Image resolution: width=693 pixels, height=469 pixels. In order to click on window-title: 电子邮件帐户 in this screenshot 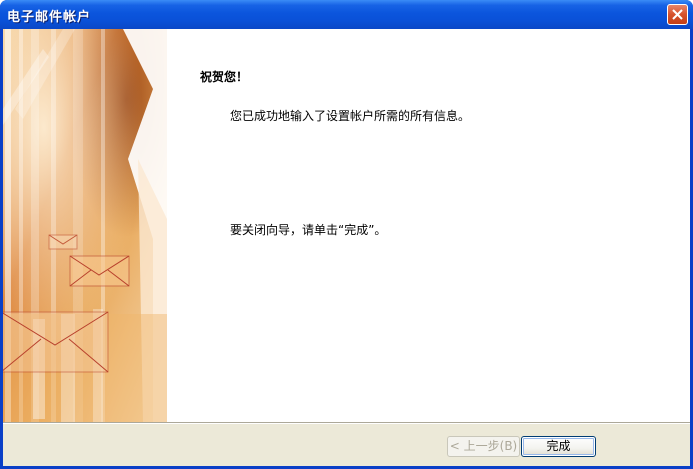, I will do `click(49, 17)`.